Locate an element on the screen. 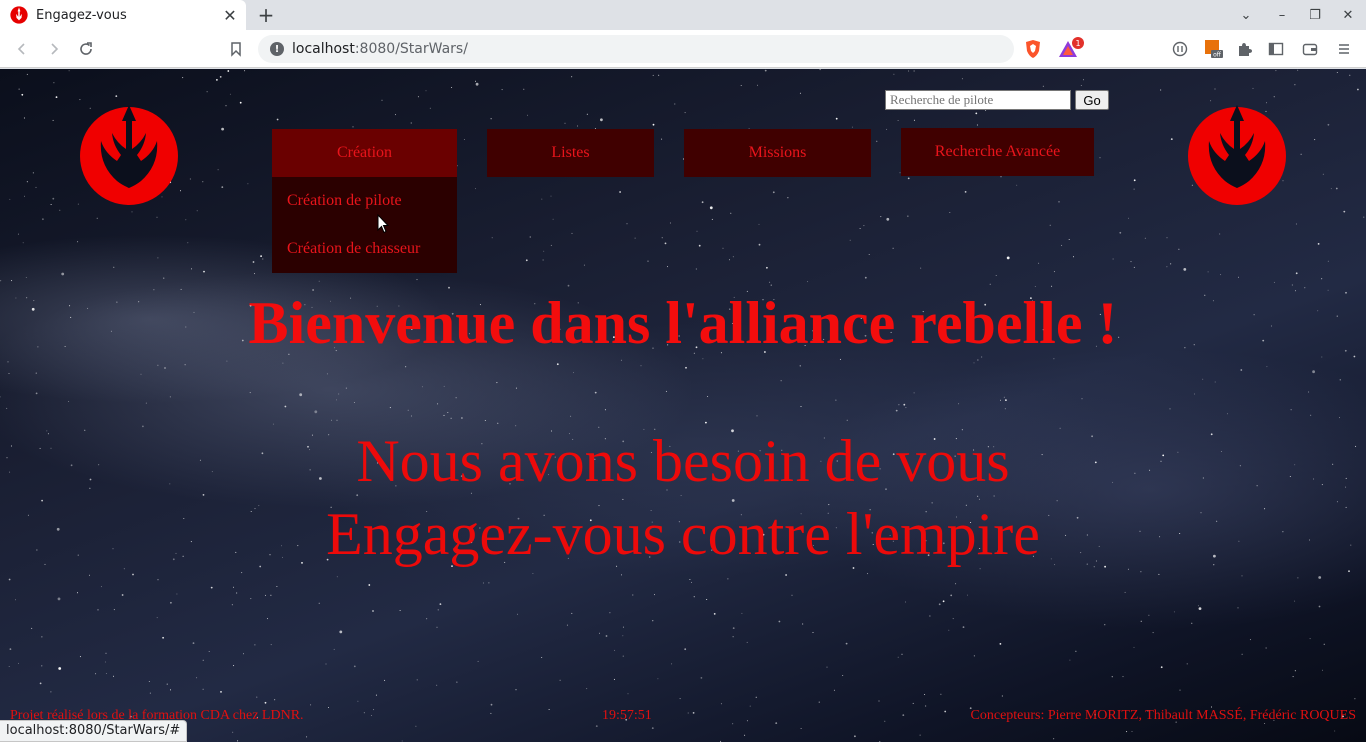  menu-item-creation-pilote: Création de pilote is located at coordinates (364, 201).